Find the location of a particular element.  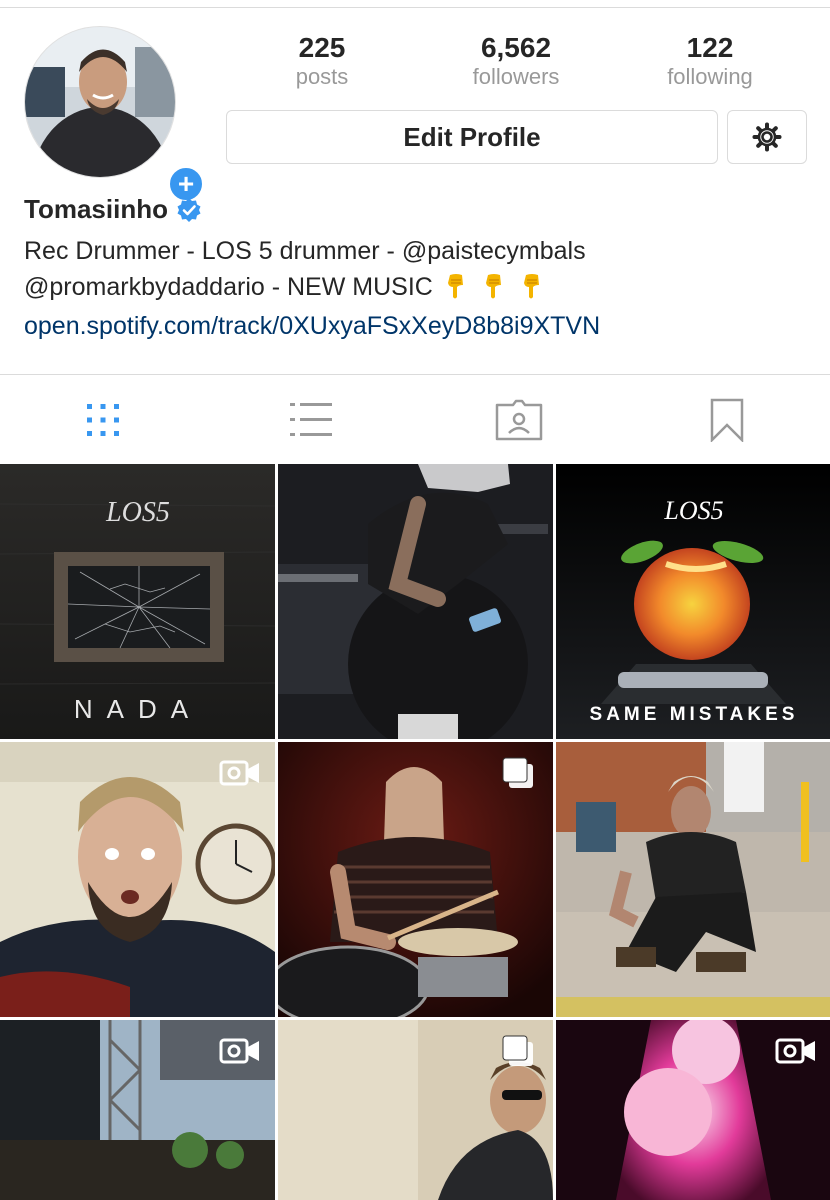

verified-badge-icon is located at coordinates (189, 209).